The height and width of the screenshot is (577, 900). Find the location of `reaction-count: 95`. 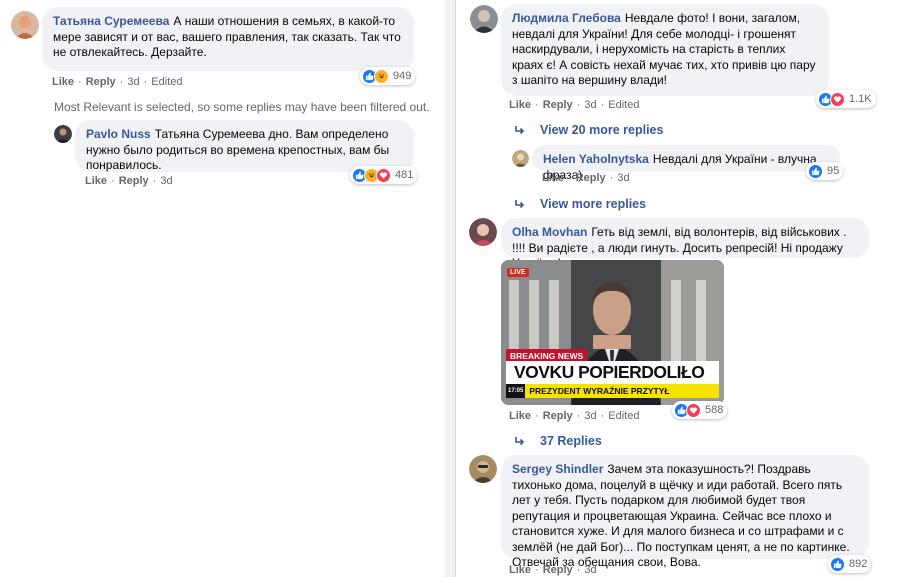

reaction-count: 95 is located at coordinates (833, 171).